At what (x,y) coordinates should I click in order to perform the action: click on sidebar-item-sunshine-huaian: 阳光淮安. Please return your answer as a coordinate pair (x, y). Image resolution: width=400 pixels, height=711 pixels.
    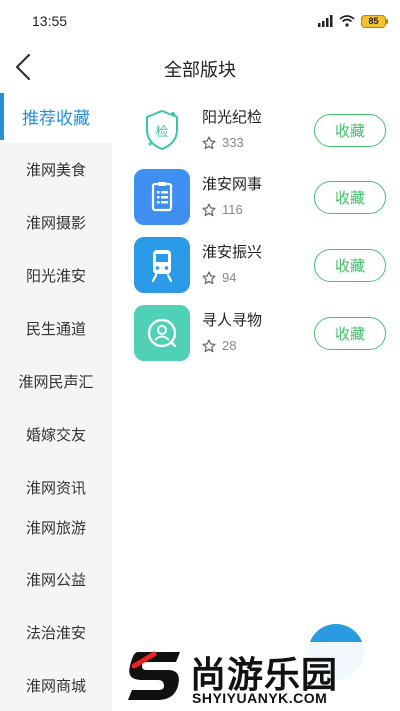
    Looking at the image, I should click on (56, 275).